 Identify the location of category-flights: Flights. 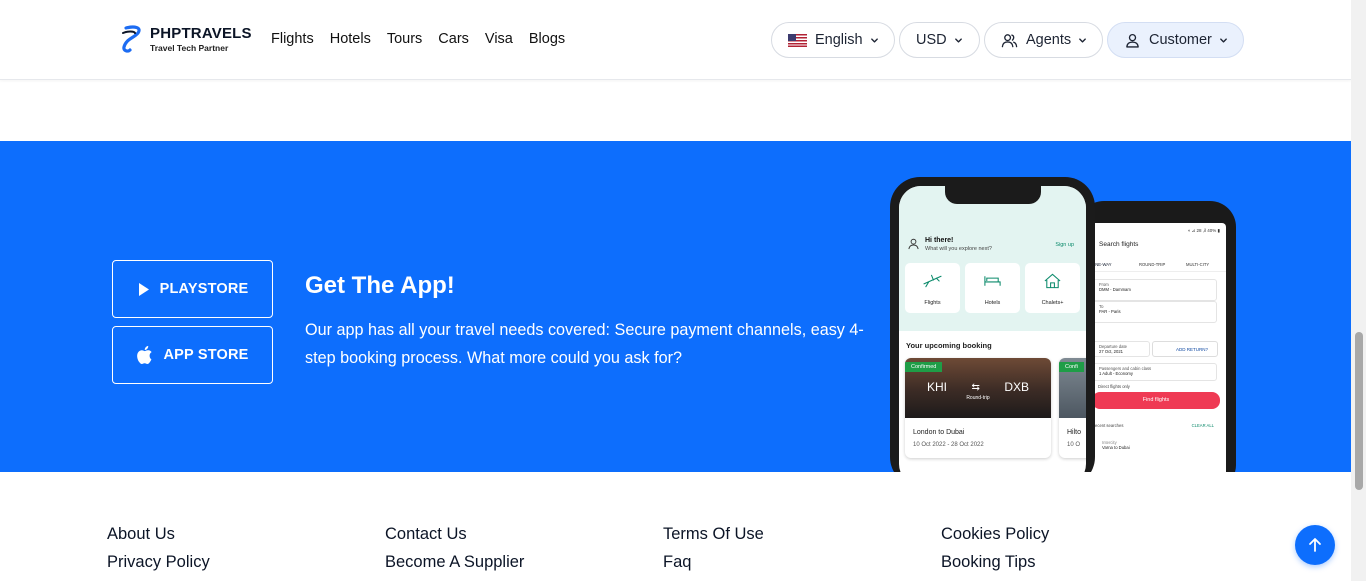
(932, 288).